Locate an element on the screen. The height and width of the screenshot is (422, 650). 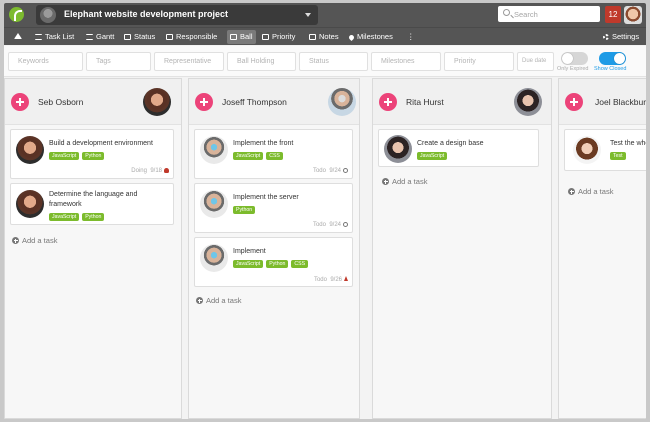
arrow-up-icon is located at coordinates (346, 278).